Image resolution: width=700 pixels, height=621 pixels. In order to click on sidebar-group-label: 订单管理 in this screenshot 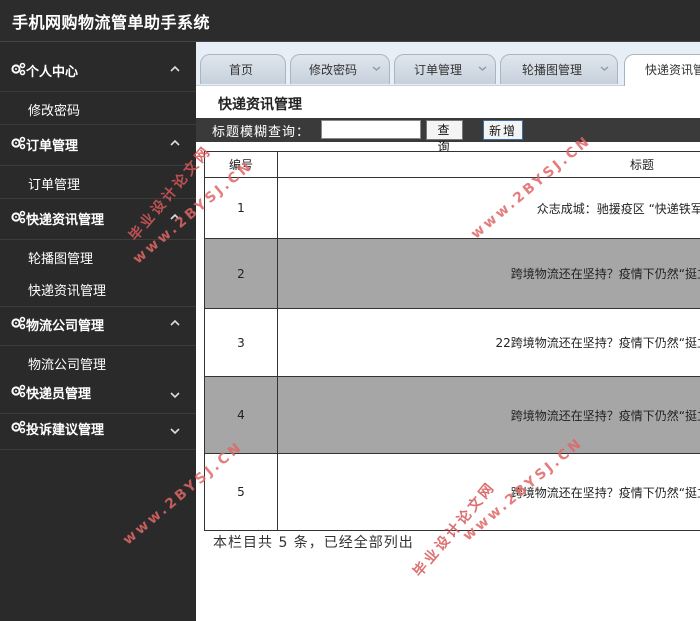, I will do `click(52, 146)`.